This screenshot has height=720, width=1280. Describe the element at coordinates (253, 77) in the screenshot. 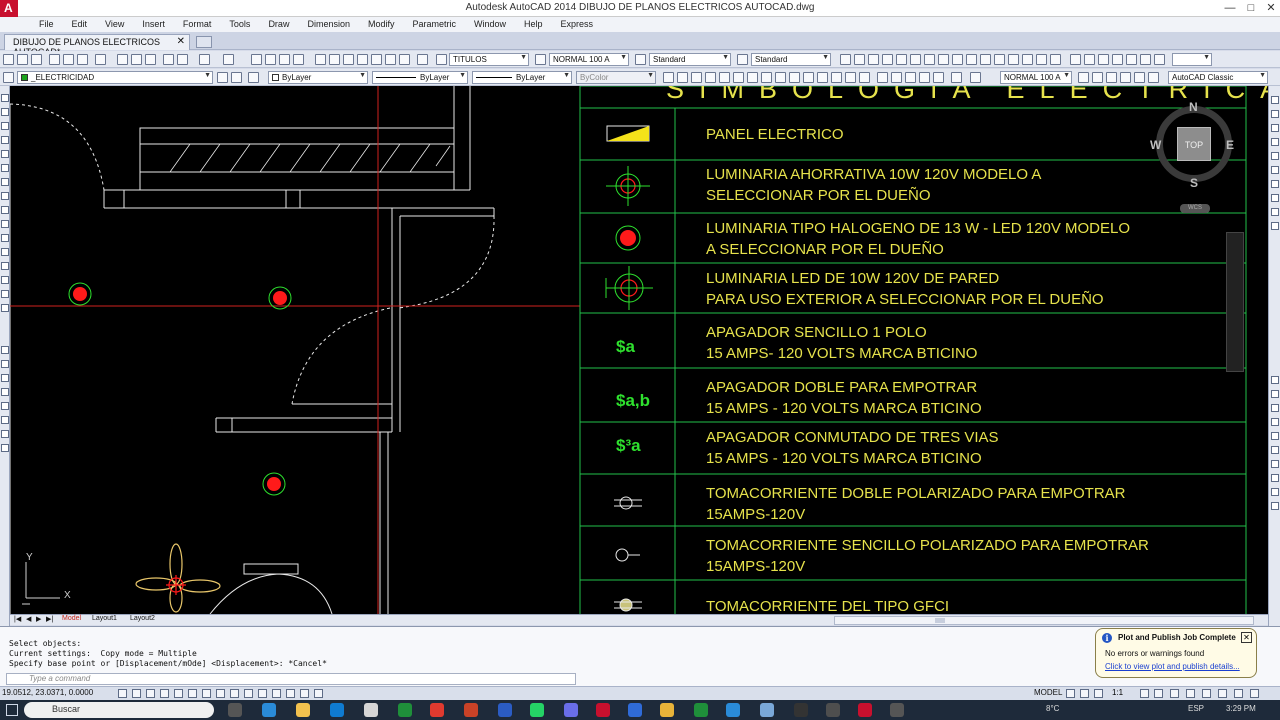

I see `layer-states-icon` at that location.